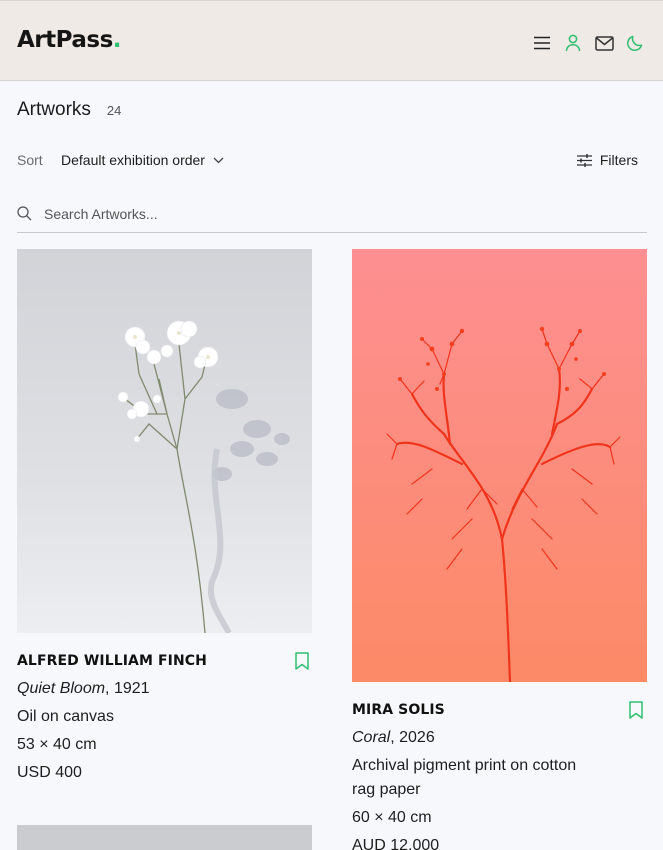 The height and width of the screenshot is (850, 663). Describe the element at coordinates (573, 43) in the screenshot. I see `user-icon` at that location.